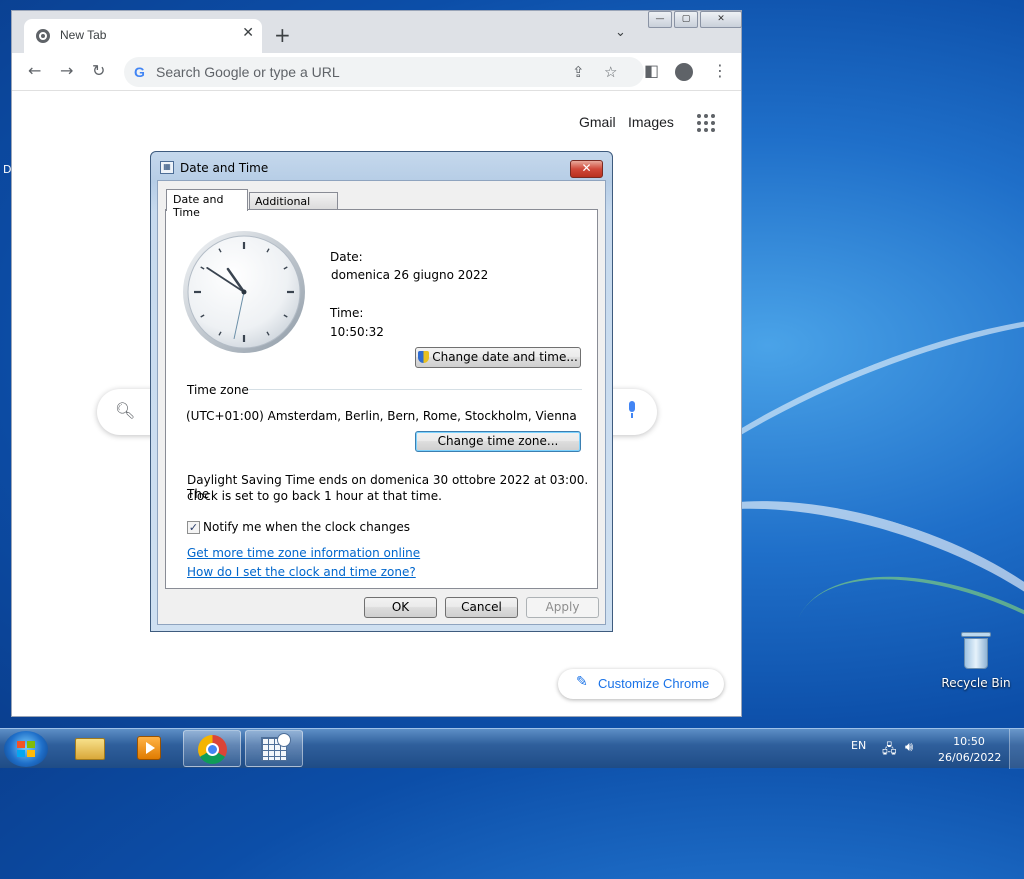 The image size is (1024, 879). Describe the element at coordinates (274, 748) in the screenshot. I see `taskbar-date-time` at that location.